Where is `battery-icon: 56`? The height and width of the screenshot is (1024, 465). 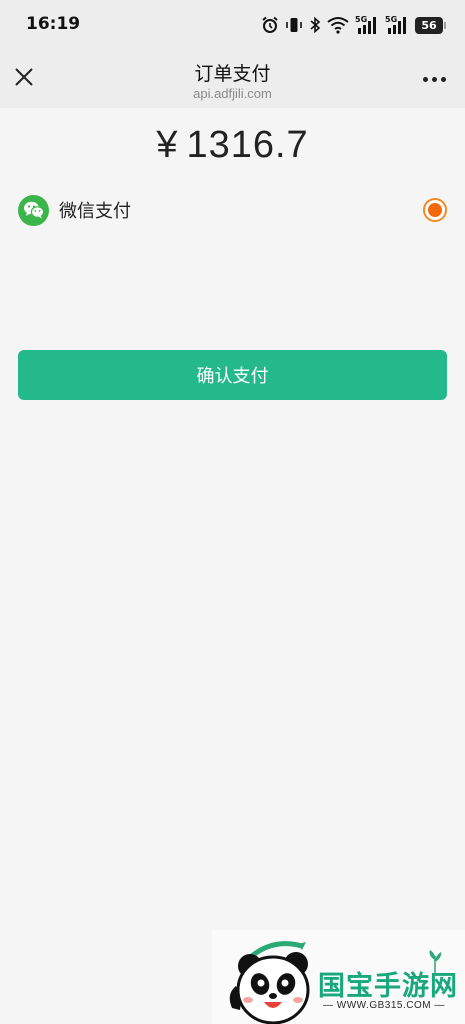 battery-icon: 56 is located at coordinates (430, 25).